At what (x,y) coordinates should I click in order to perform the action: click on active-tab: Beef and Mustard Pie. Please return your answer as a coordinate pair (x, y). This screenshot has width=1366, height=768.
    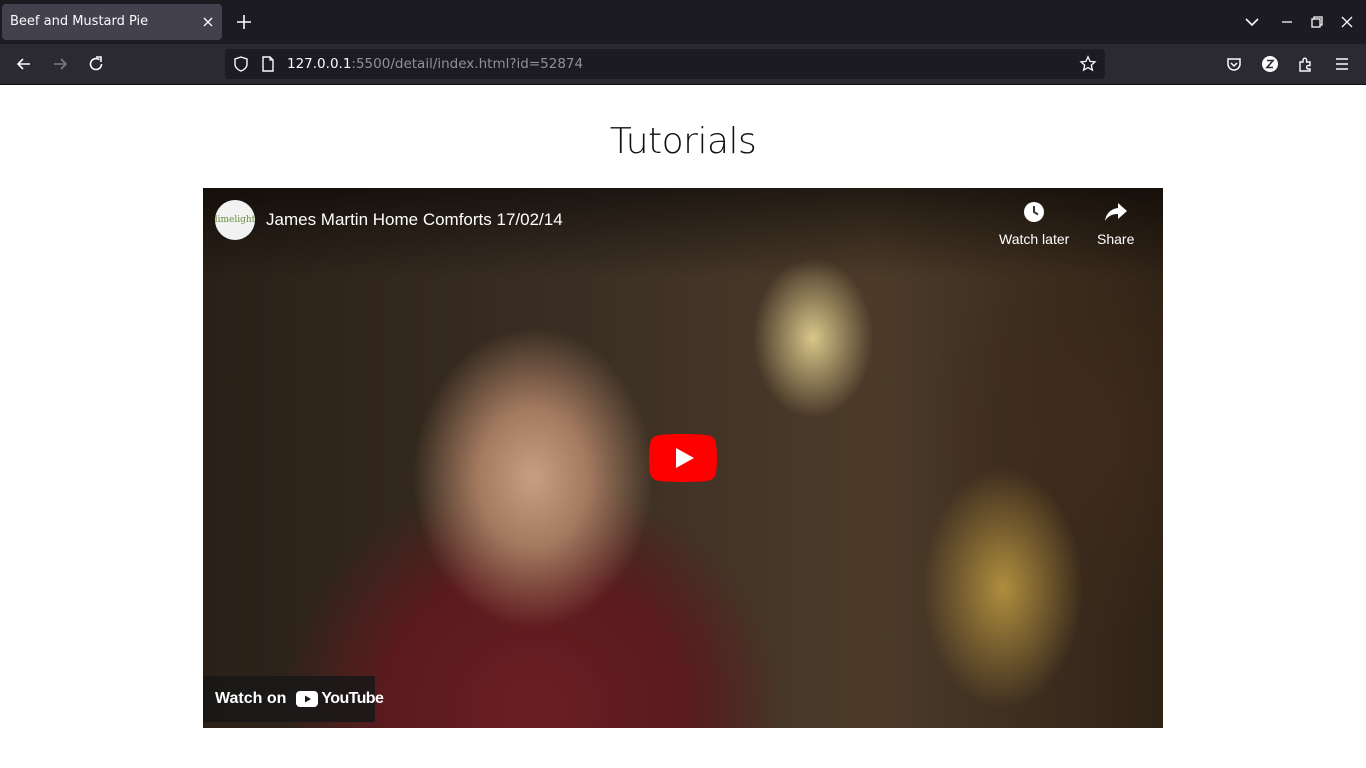
    Looking at the image, I should click on (112, 22).